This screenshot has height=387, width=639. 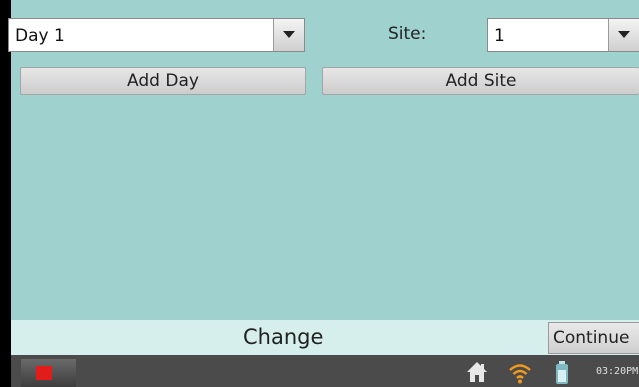 I want to click on site-dropdown: 1, so click(x=563, y=35).